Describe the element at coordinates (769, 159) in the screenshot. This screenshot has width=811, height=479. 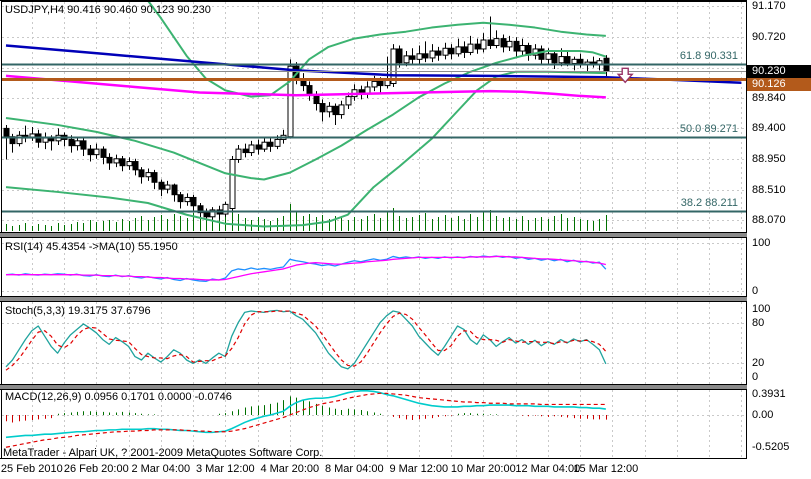
I see `axis-tick-label: 88.950` at that location.